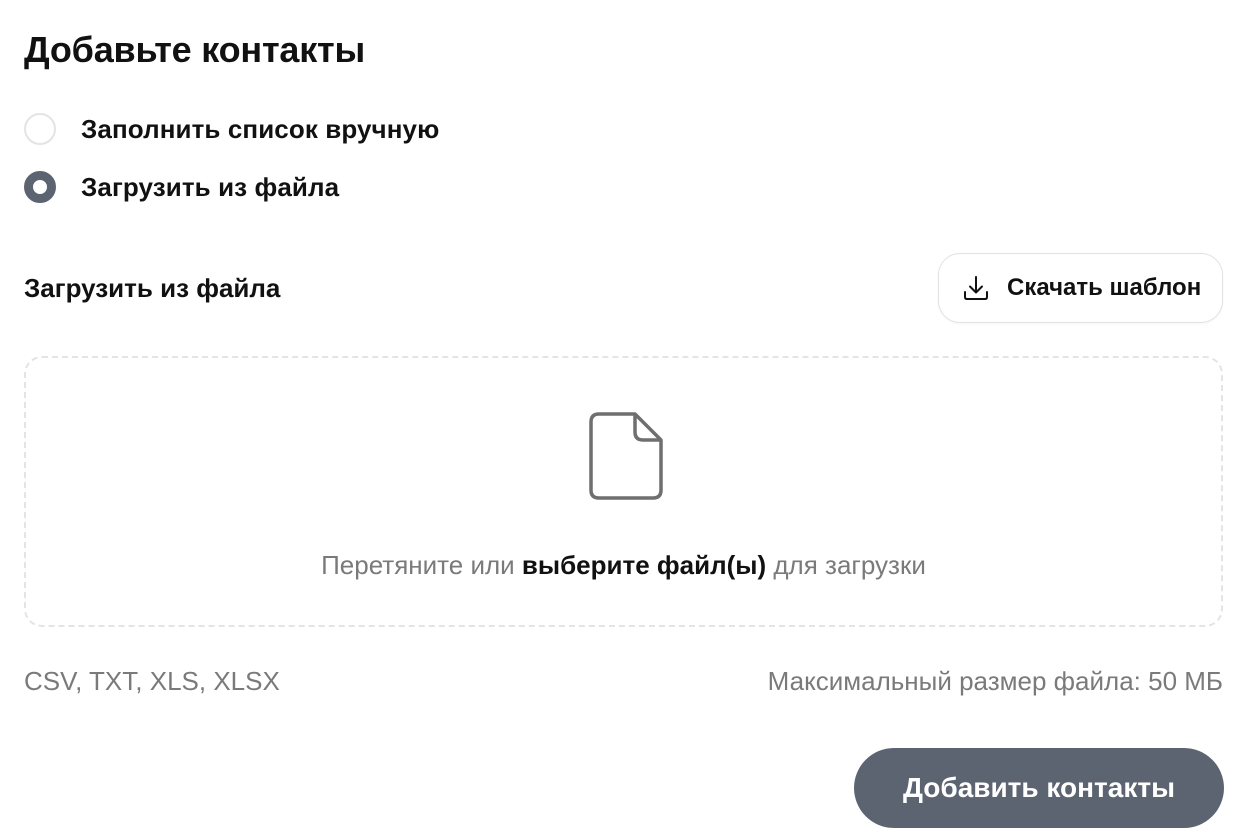 The image size is (1248, 832). I want to click on radio-label-manual: Заполнить список вручную, so click(260, 129).